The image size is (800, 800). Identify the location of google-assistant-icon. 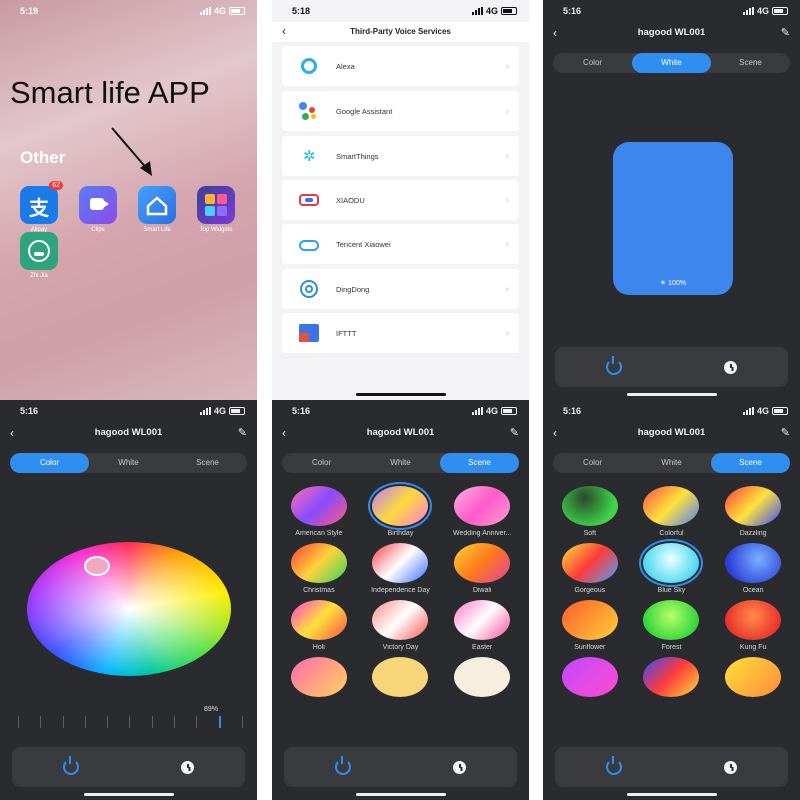
(309, 111).